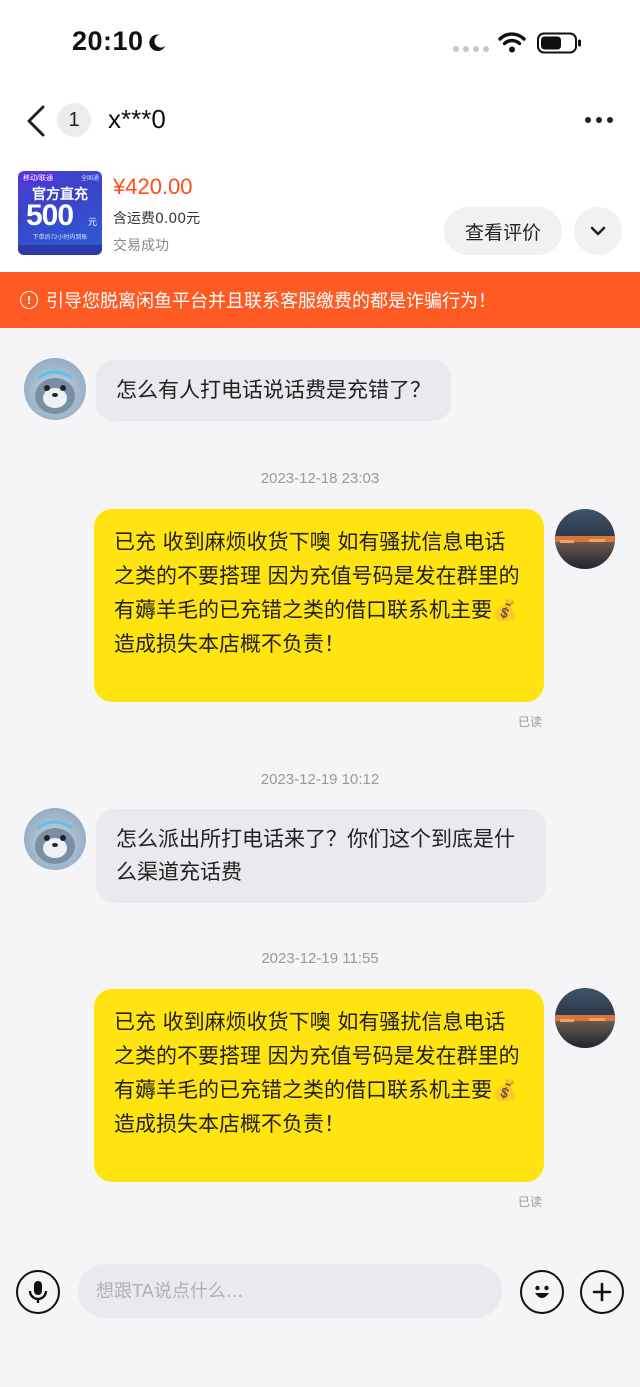 This screenshot has height=1387, width=640. What do you see at coordinates (512, 42) in the screenshot?
I see `wifi-icon` at bounding box center [512, 42].